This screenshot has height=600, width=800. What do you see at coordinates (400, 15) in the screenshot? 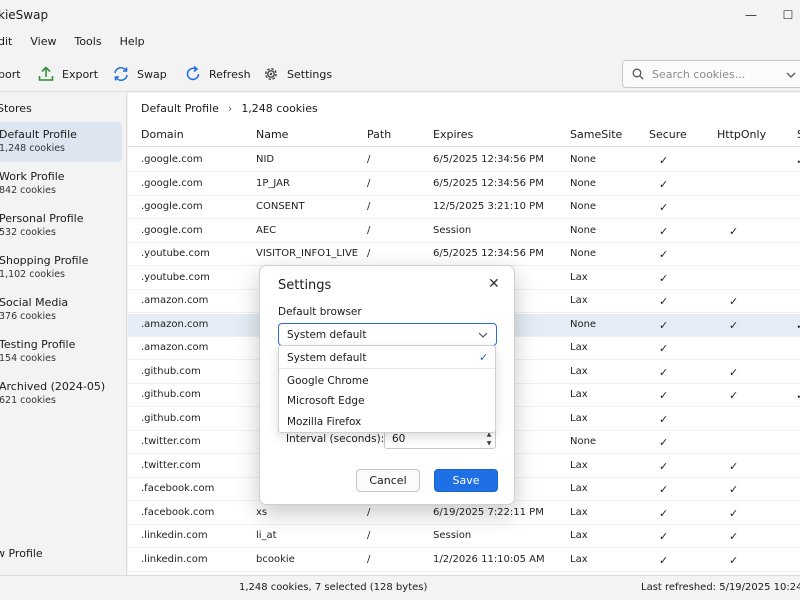
I see `title-bar: kieSwap — ☐` at bounding box center [400, 15].